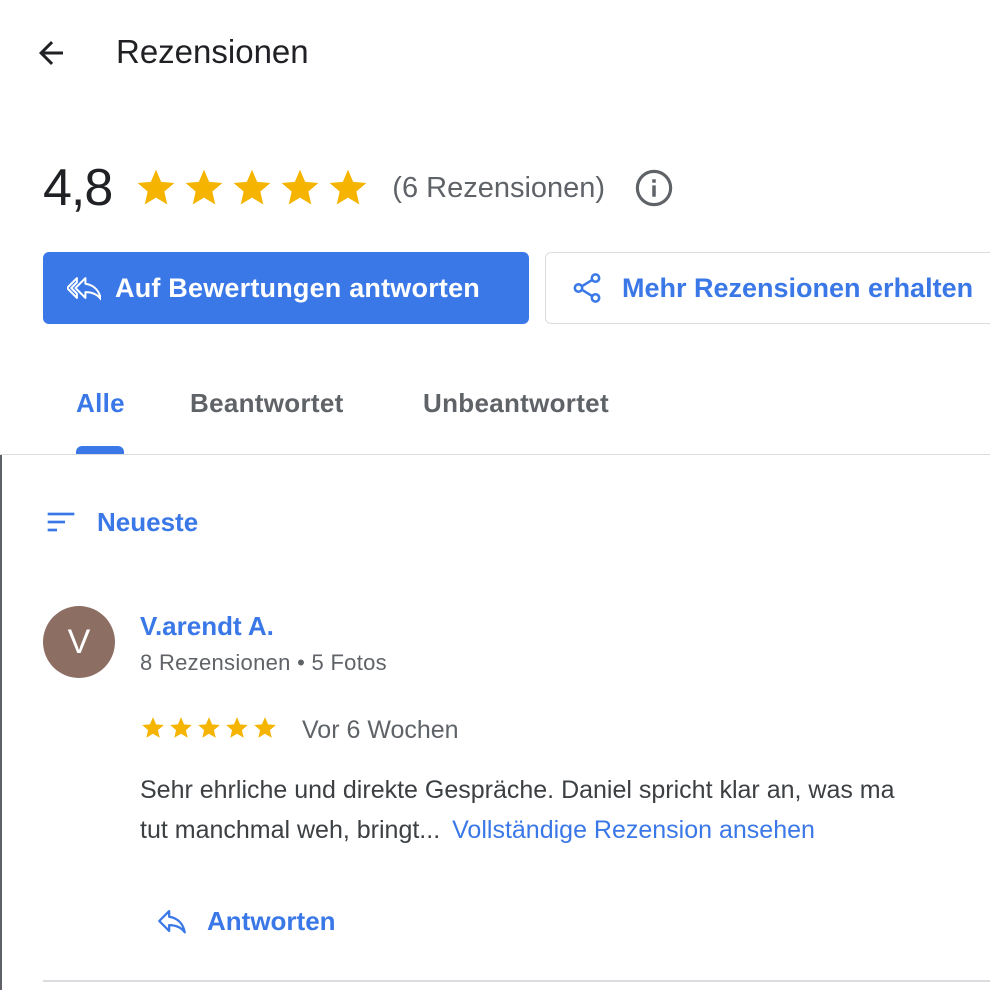 This screenshot has width=990, height=990. What do you see at coordinates (84, 289) in the screenshot?
I see `reply-all-icon` at bounding box center [84, 289].